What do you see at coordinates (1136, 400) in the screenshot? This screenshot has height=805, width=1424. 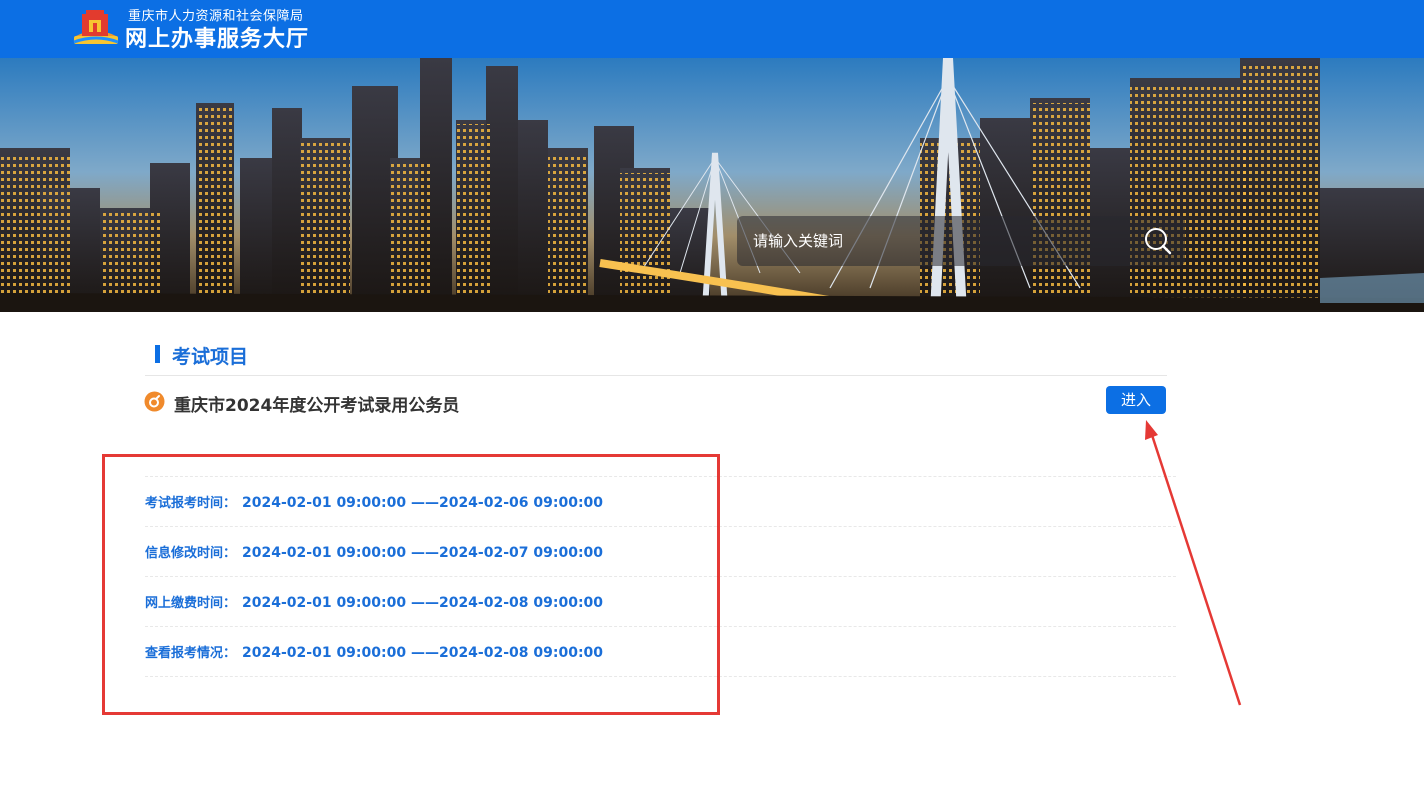 I see `enter-button: 进入` at bounding box center [1136, 400].